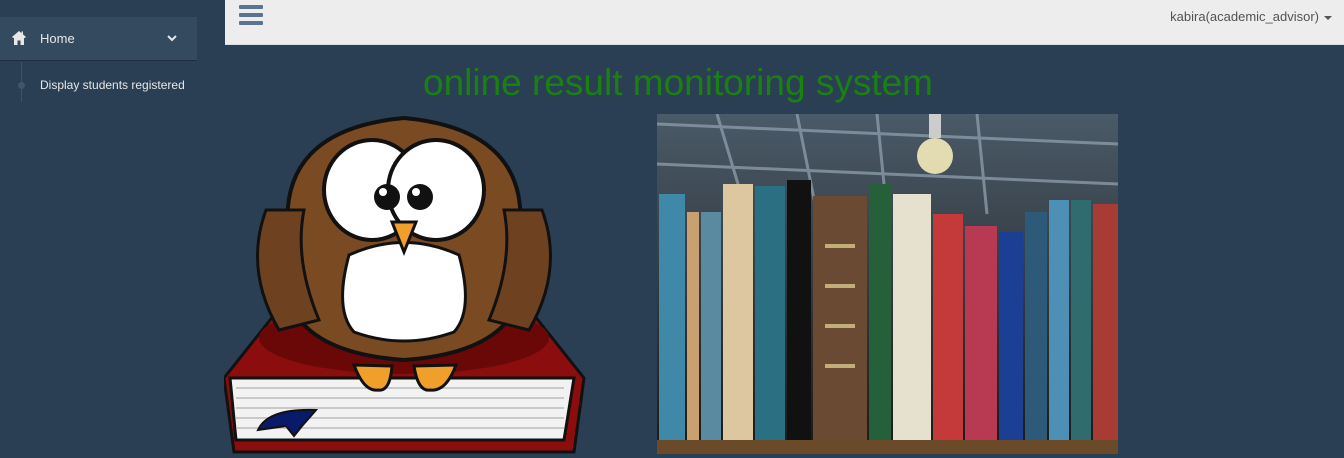 This screenshot has height=458, width=1344. Describe the element at coordinates (1328, 17) in the screenshot. I see `caret-down-icon` at that location.